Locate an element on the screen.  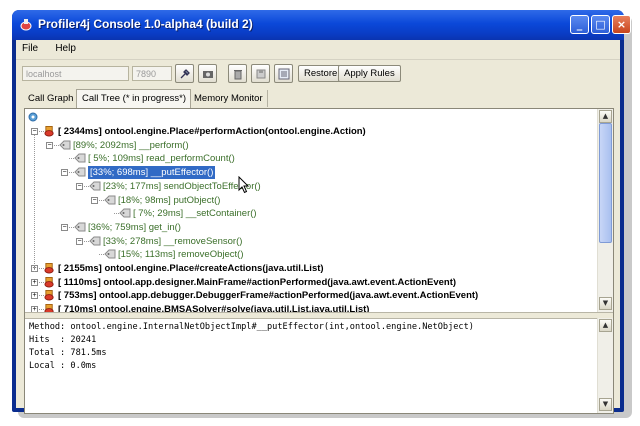
tree-scrollbar: ▲ ▼ is located at coordinates (605, 210).